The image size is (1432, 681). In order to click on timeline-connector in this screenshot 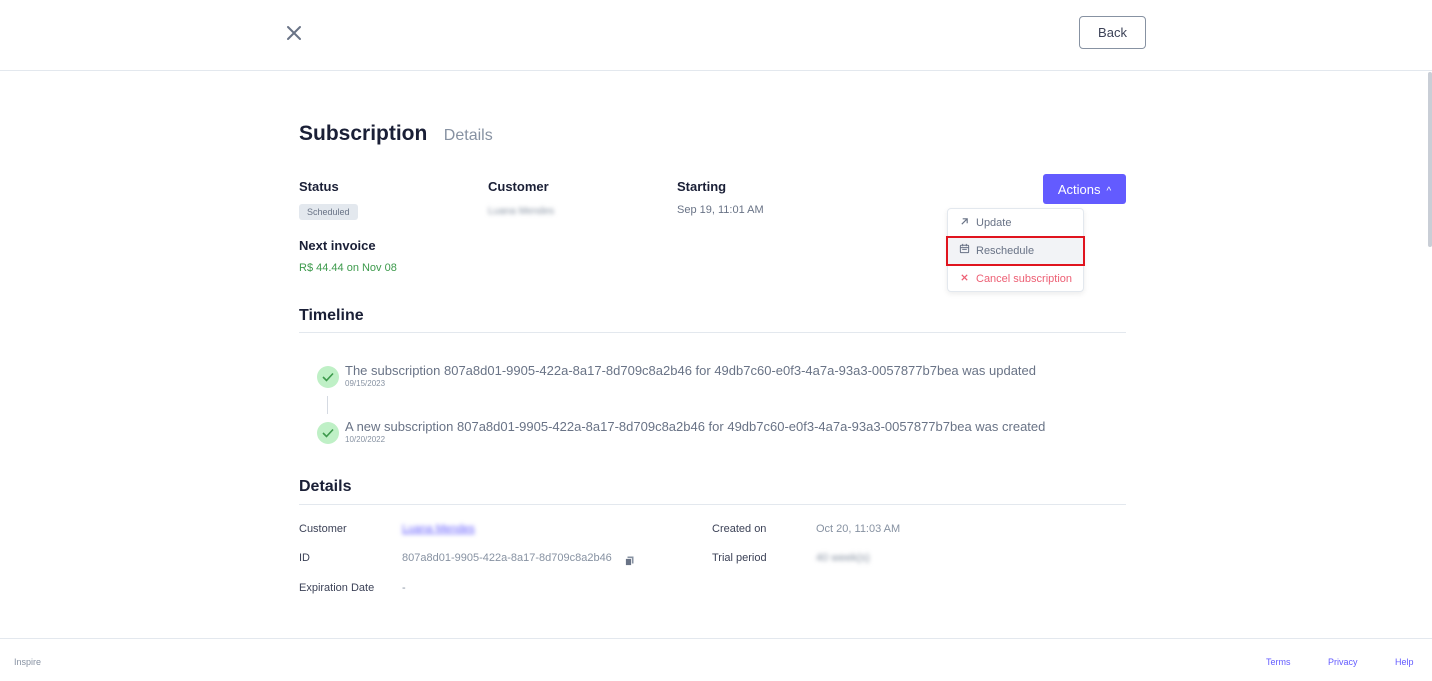, I will do `click(327, 405)`.